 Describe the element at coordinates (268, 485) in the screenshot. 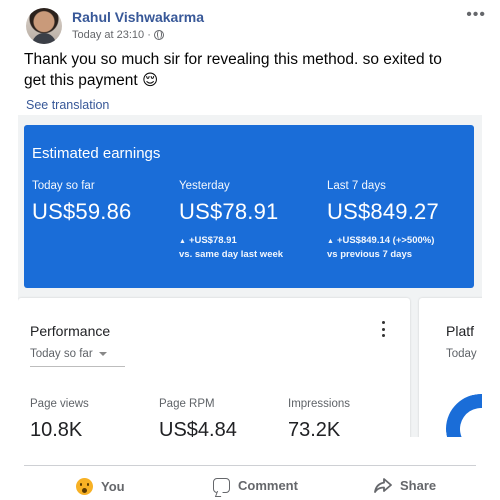

I see `comment-label: Comment` at that location.